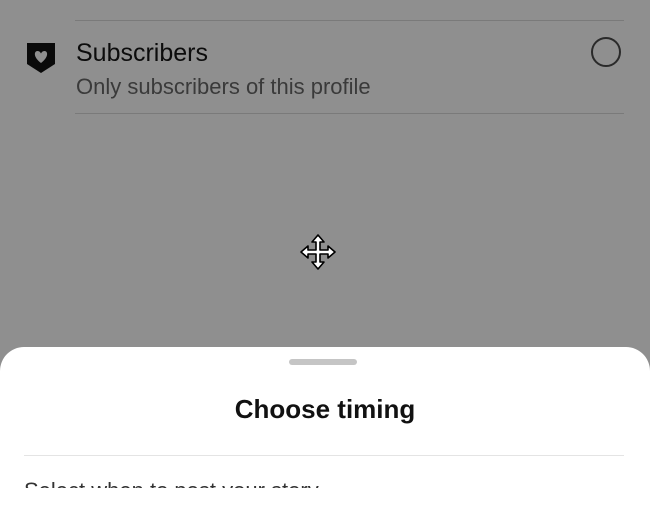 This screenshot has width=650, height=507. Describe the element at coordinates (349, 113) in the screenshot. I see `divider-bottom` at that location.